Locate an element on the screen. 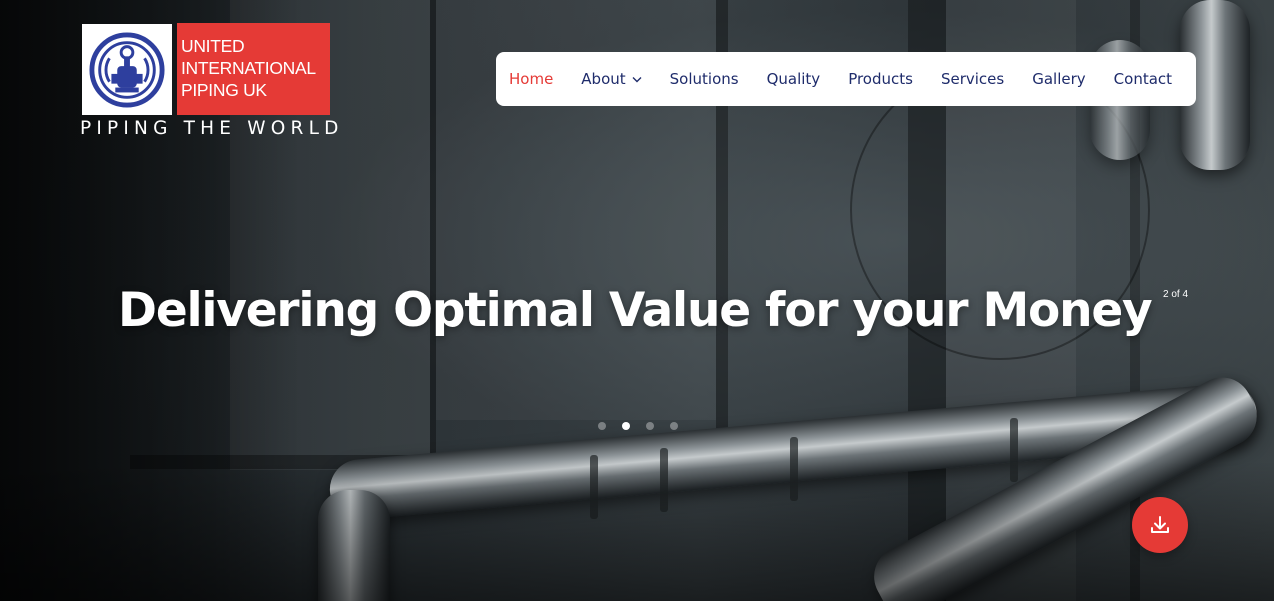  nav-item-services: Services is located at coordinates (972, 79).